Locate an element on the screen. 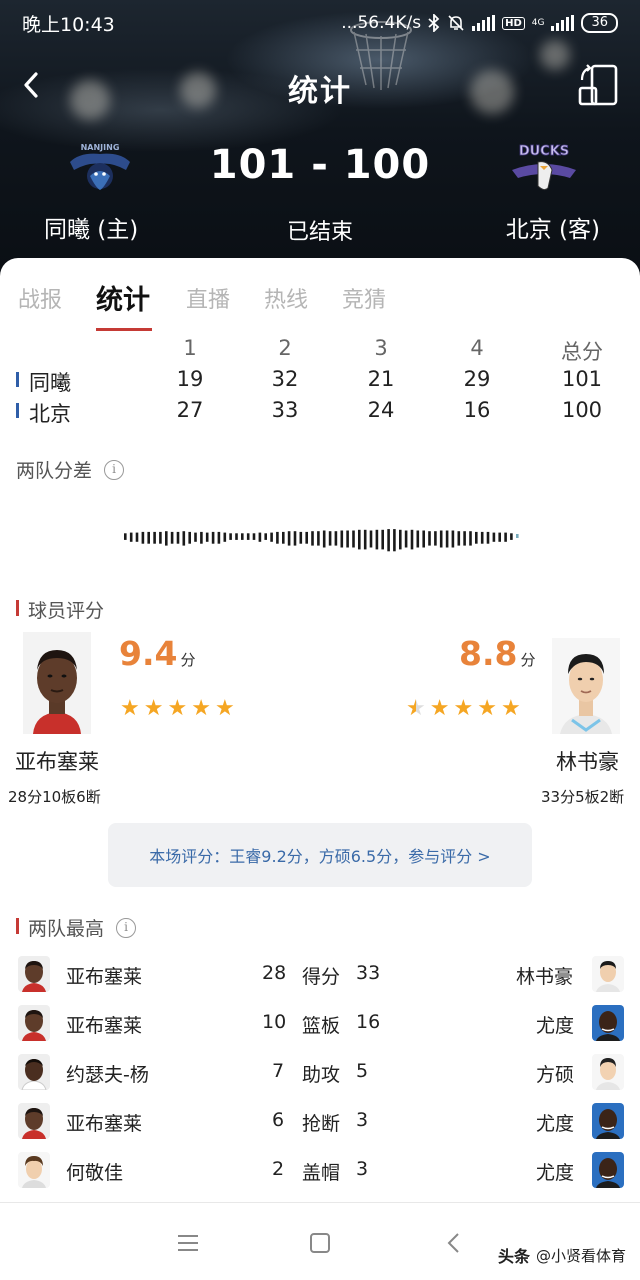 Image resolution: width=640 pixels, height=1280 pixels. quarter-header: 2 is located at coordinates (285, 348).